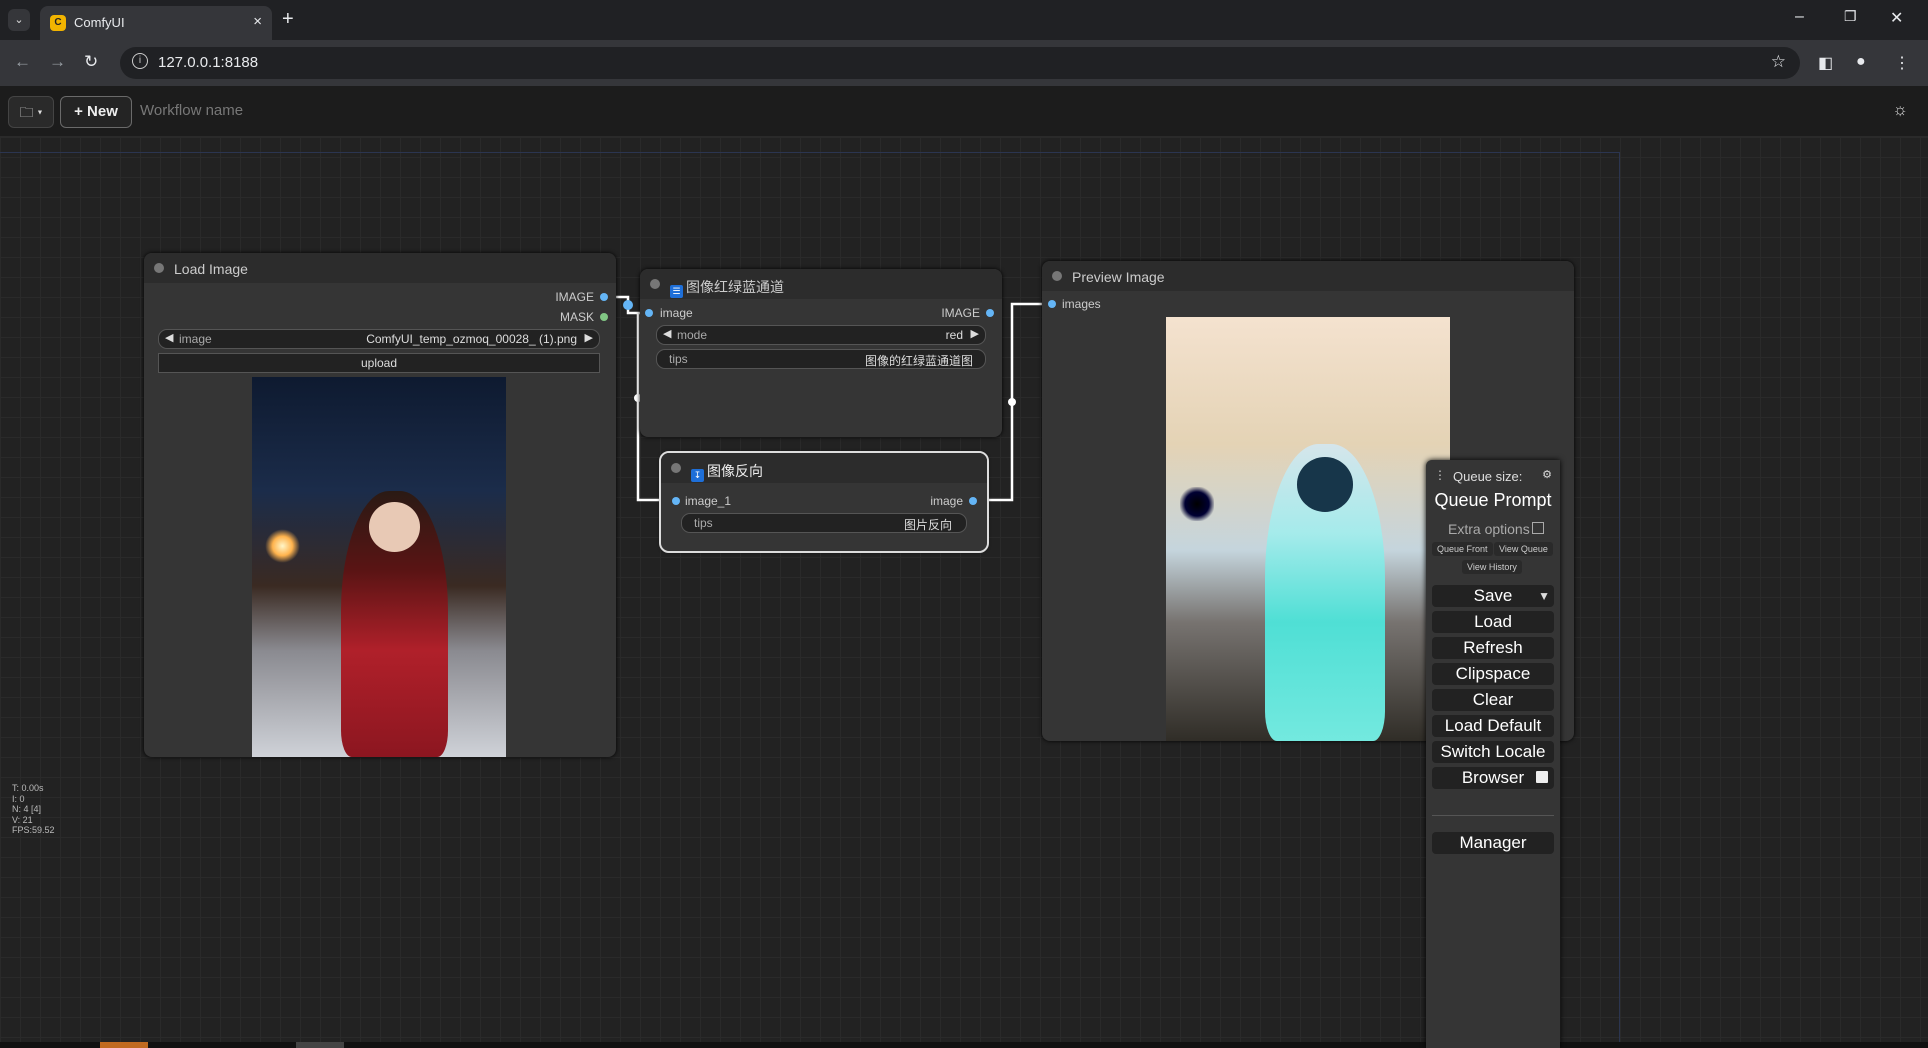 This screenshot has height=1048, width=1928. What do you see at coordinates (1493, 648) in the screenshot?
I see `refresh-button: Refresh` at bounding box center [1493, 648].